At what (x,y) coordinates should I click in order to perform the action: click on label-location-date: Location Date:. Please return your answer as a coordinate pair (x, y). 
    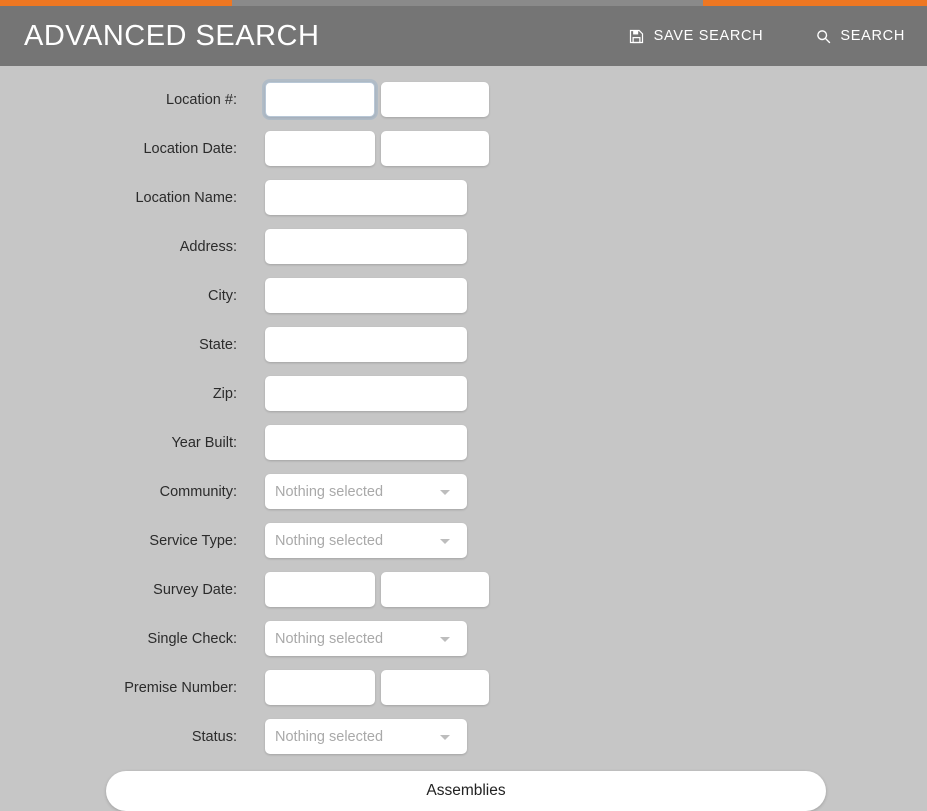
    Looking at the image, I should click on (190, 148).